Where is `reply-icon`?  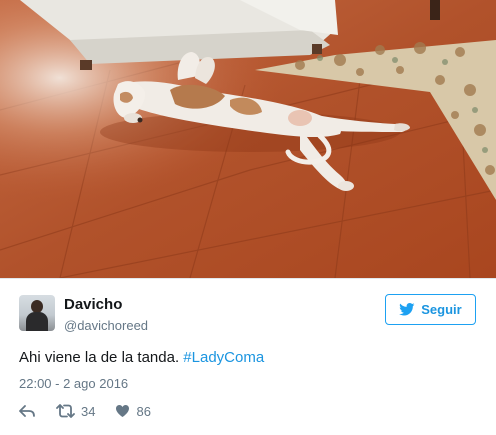 reply-icon is located at coordinates (27, 411).